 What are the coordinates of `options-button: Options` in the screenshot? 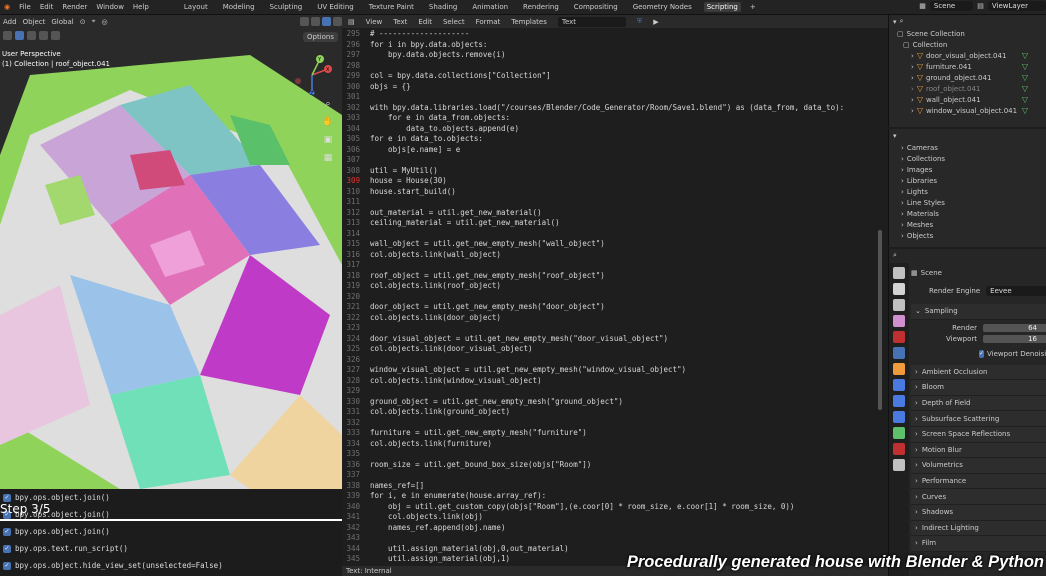 It's located at (320, 37).